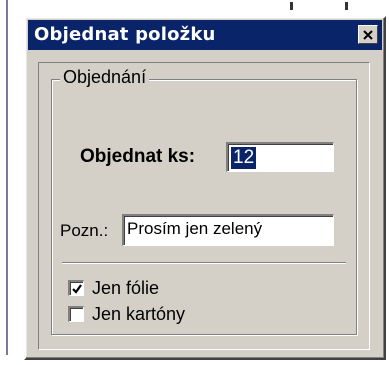 Image resolution: width=389 pixels, height=365 pixels. What do you see at coordinates (138, 156) in the screenshot?
I see `quantity-label: Objednat ks:` at bounding box center [138, 156].